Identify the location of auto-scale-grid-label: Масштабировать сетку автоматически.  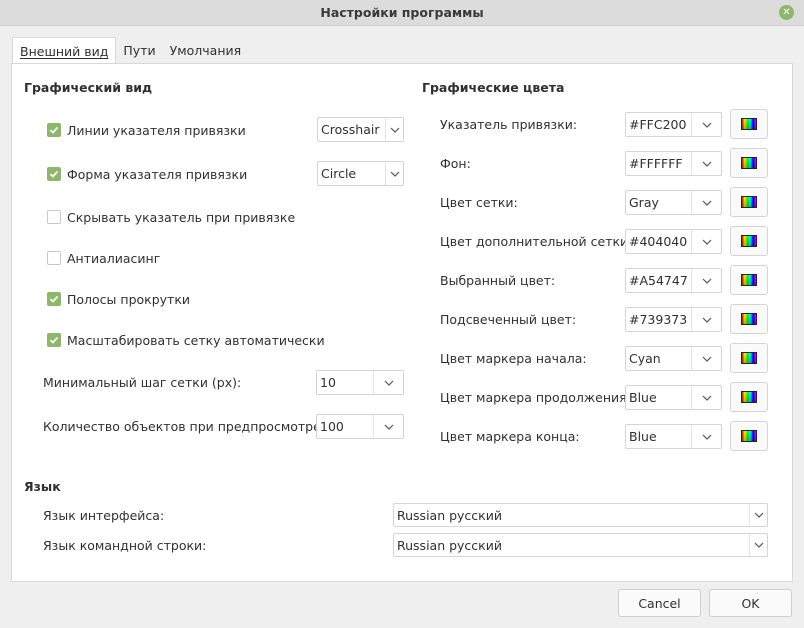
(196, 340).